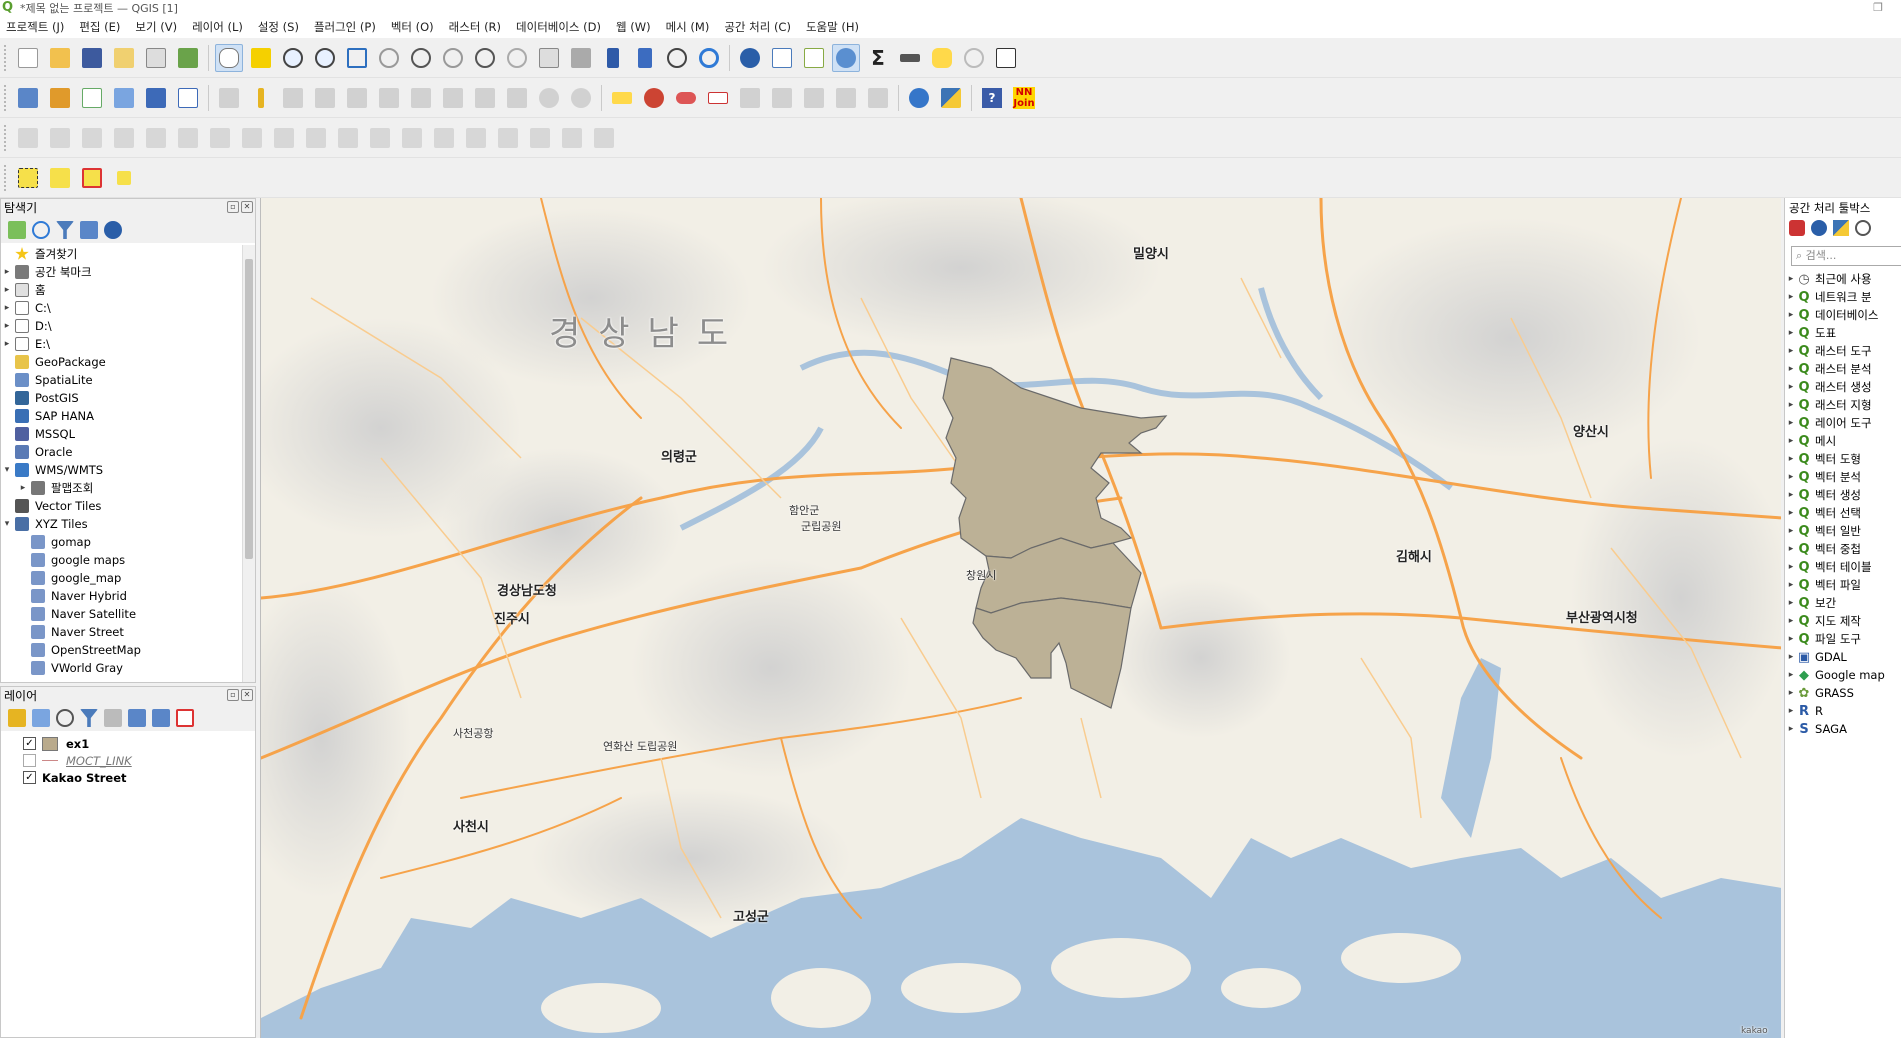 This screenshot has height=1038, width=1901. What do you see at coordinates (99, 27) in the screenshot?
I see `menu-edit: 편집 (E)` at bounding box center [99, 27].